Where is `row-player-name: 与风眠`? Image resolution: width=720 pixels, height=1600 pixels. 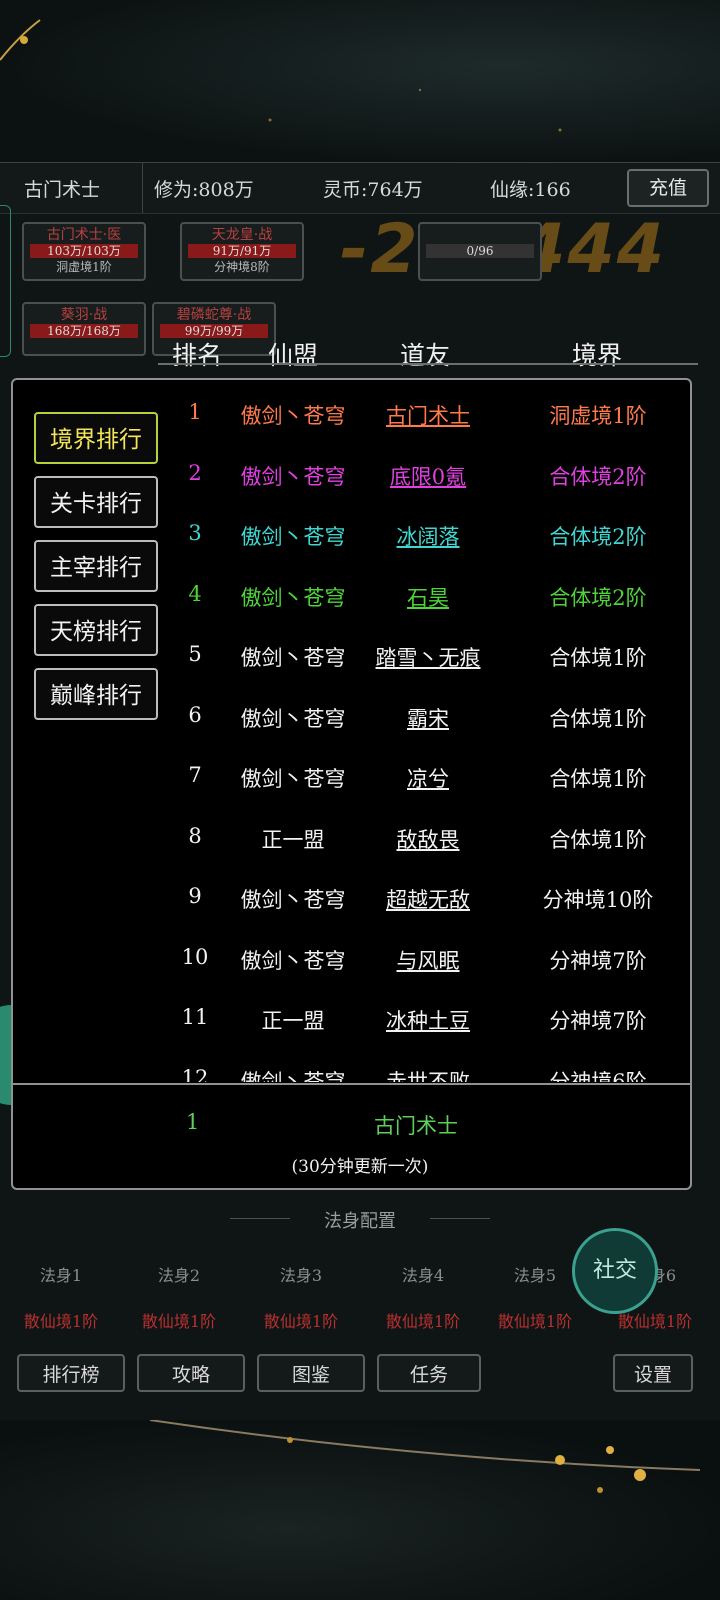
row-player-name: 与风眠 is located at coordinates (428, 960).